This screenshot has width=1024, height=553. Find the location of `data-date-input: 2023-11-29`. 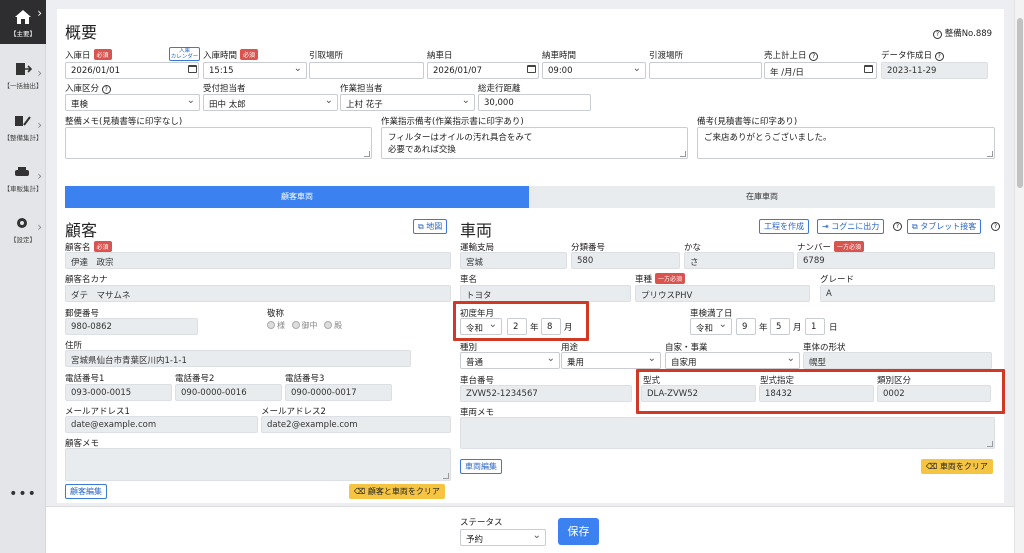

data-date-input: 2023-11-29 is located at coordinates (934, 70).